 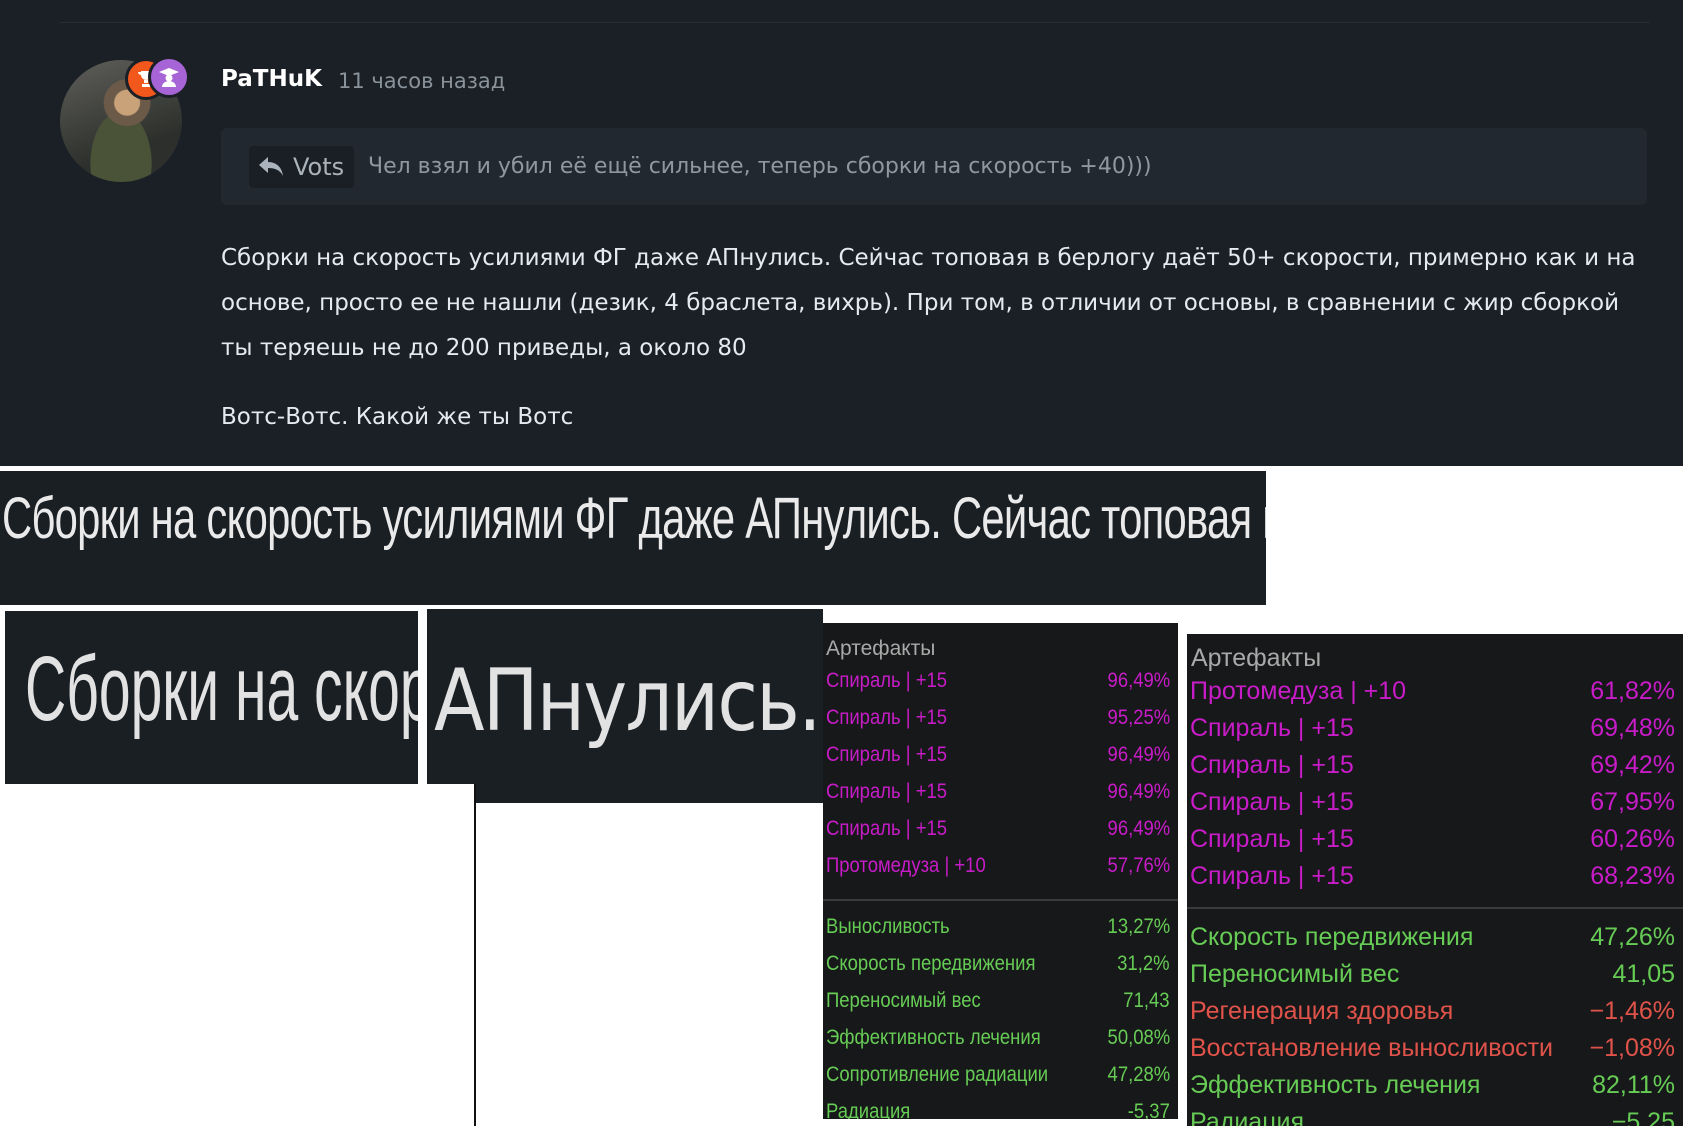 I want to click on stat-value: −1,46%, so click(x=1632, y=1011).